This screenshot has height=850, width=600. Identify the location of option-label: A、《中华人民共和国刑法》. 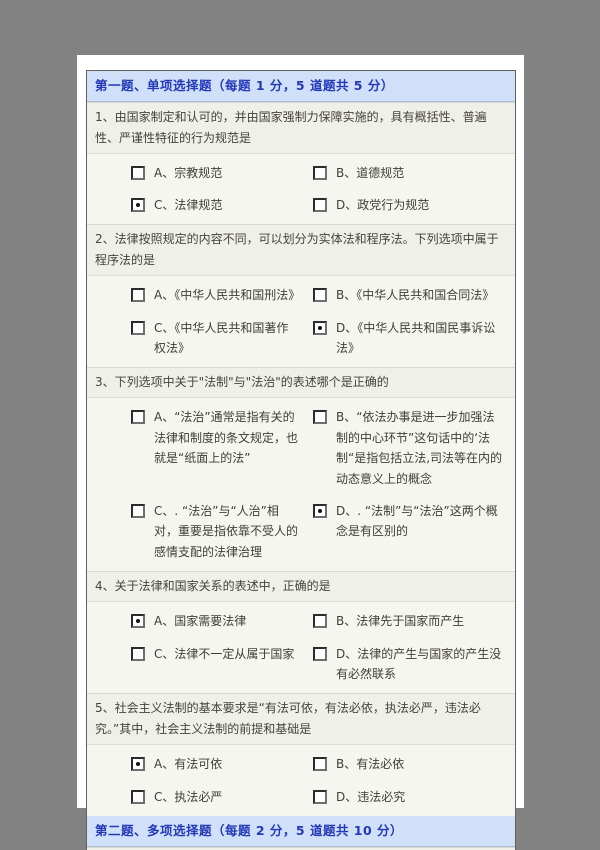
(227, 295).